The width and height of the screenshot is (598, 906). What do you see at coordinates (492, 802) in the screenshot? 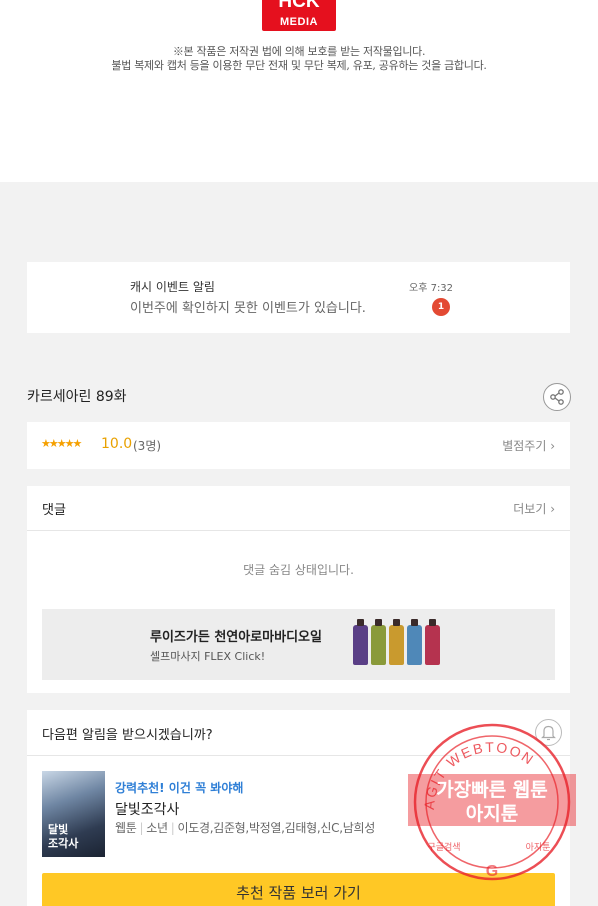
I see `watermark-stamp: AGIT WEBTOON 가장빠른 웹툰 아지툰 구글검색 아지툰 G` at bounding box center [492, 802].